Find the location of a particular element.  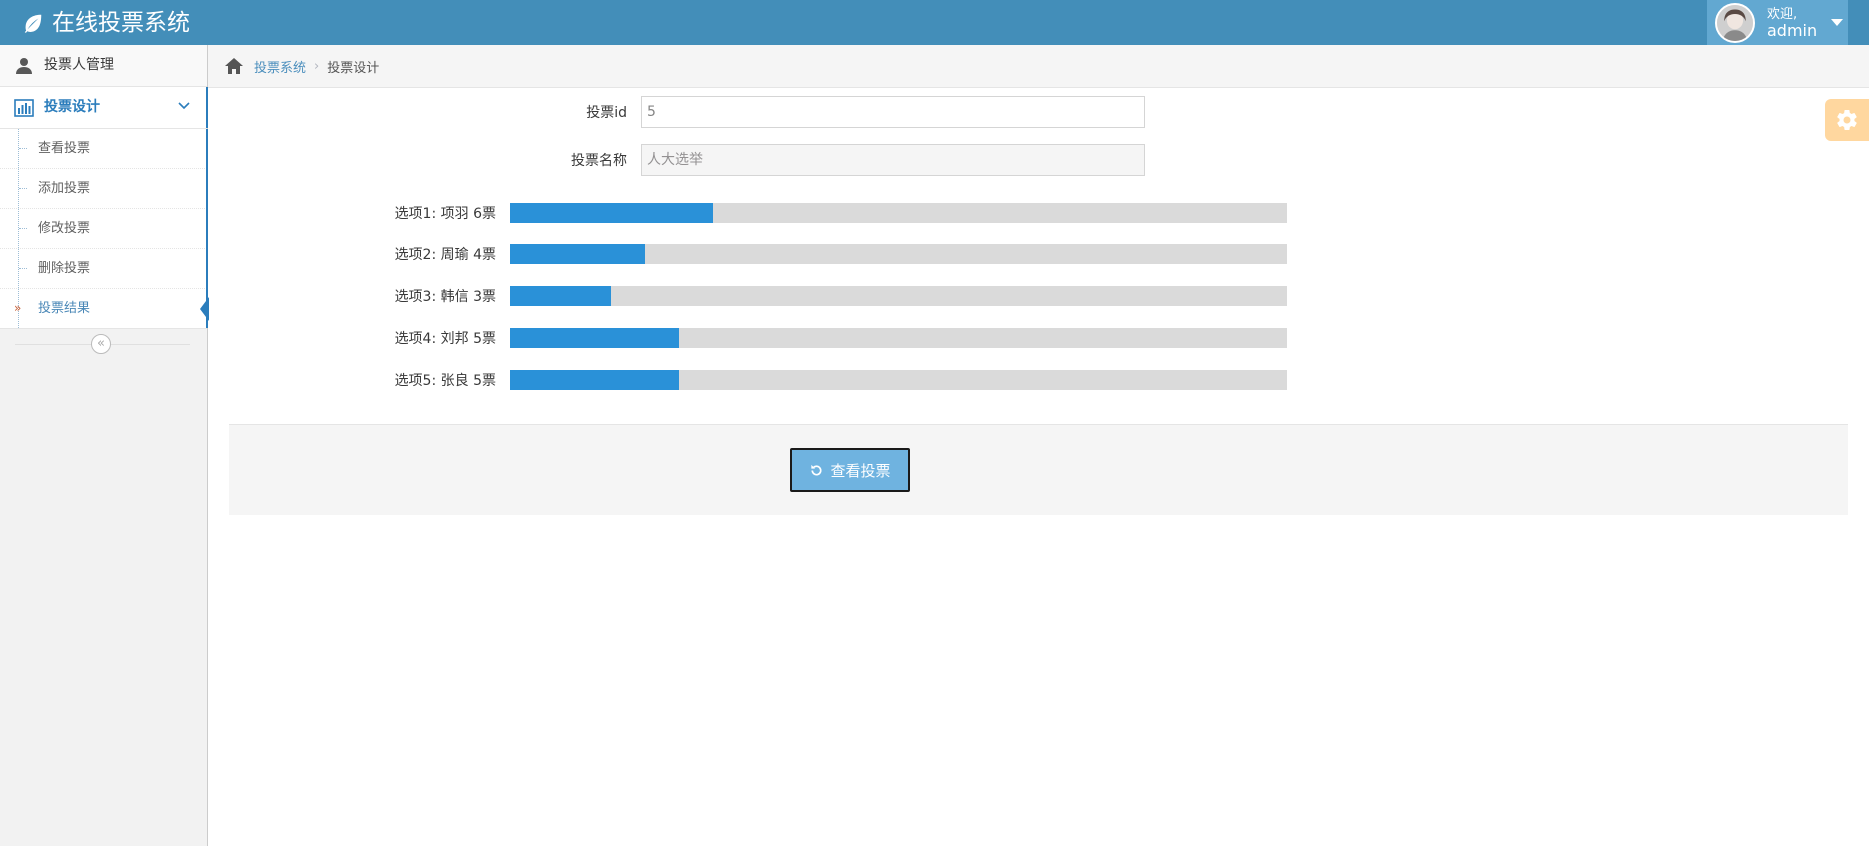

submenu-item-label: 查看投票 is located at coordinates (64, 148).